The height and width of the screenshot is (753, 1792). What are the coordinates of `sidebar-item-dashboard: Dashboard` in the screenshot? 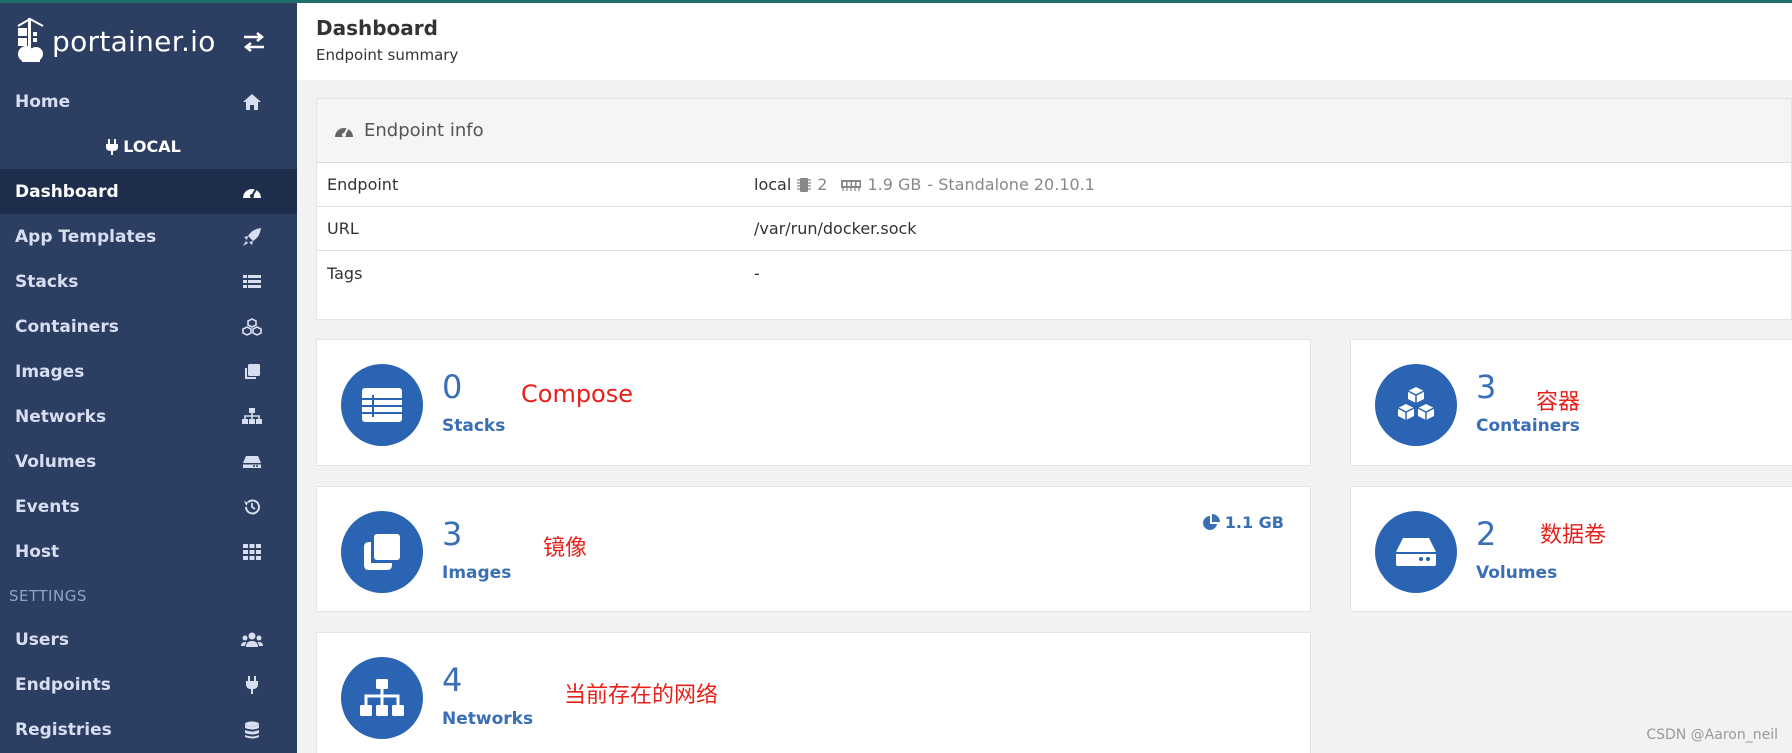 It's located at (148, 191).